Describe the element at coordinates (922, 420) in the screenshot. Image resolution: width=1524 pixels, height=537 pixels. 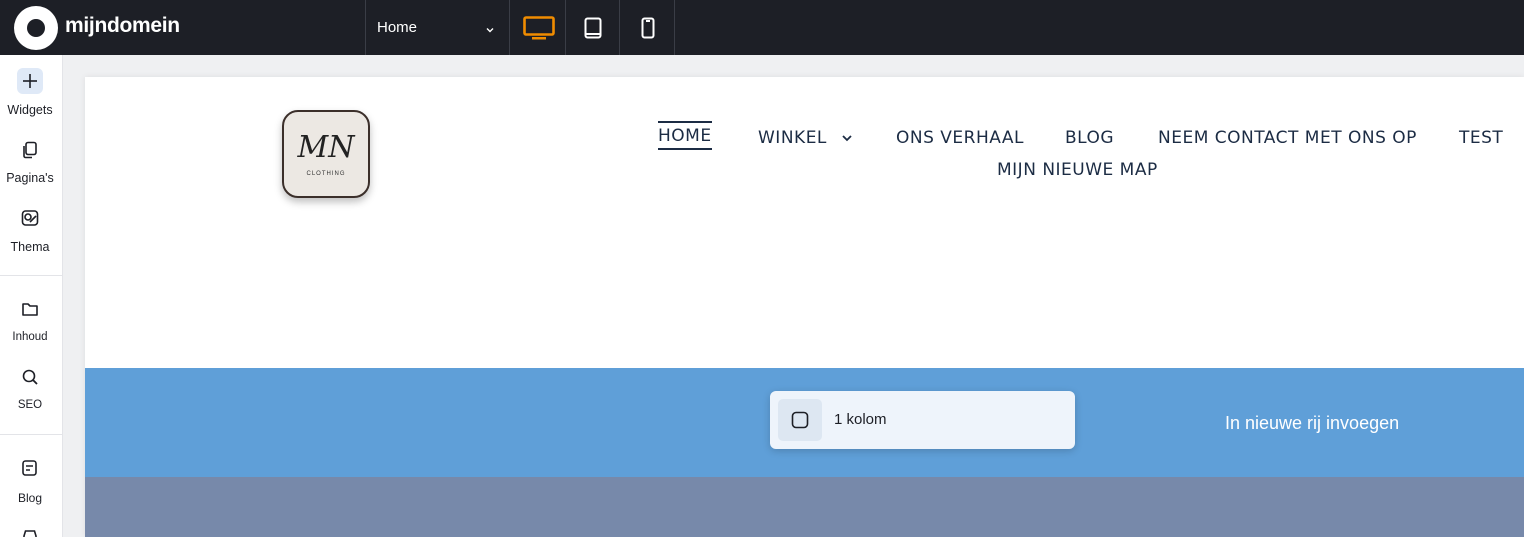
I see `column-layout-popover: 1 kolom` at that location.